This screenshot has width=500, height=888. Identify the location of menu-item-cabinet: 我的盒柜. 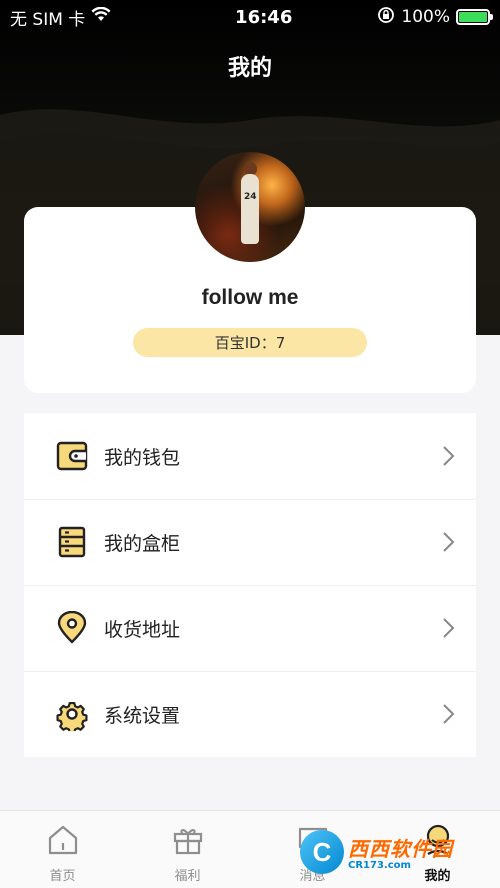
(250, 542).